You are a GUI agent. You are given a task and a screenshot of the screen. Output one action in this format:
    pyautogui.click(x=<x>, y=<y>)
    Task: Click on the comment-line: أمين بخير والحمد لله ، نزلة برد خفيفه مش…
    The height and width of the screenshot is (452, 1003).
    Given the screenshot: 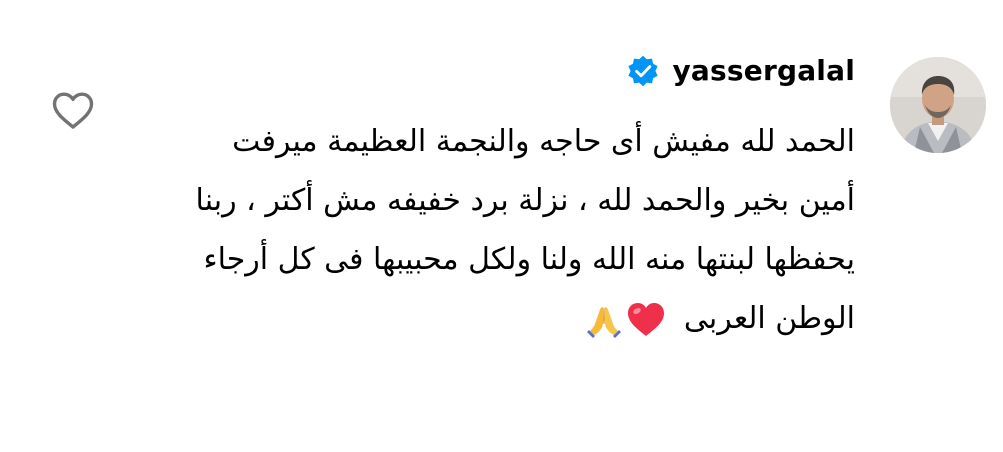 What is the action you would take?
    pyautogui.click(x=525, y=200)
    